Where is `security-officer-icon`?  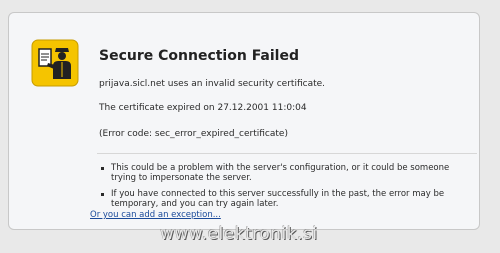 security-officer-icon is located at coordinates (55, 63).